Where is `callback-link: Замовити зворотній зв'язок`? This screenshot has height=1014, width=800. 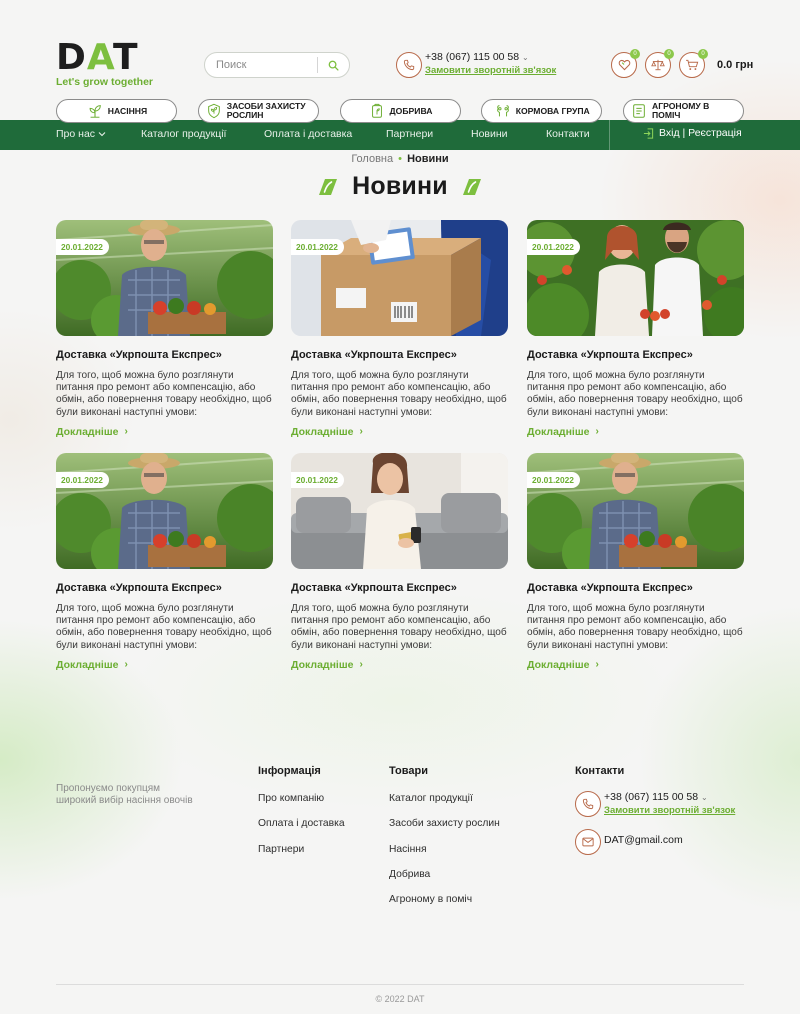
callback-link: Замовити зворотній зв'язок is located at coordinates (490, 70).